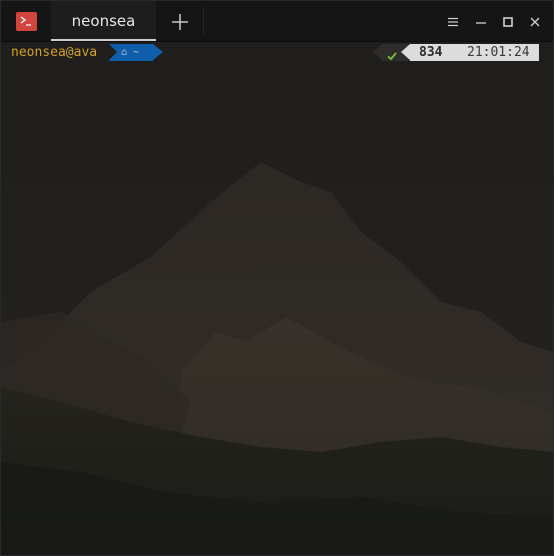  What do you see at coordinates (392, 54) in the screenshot?
I see `checkmark-icon` at bounding box center [392, 54].